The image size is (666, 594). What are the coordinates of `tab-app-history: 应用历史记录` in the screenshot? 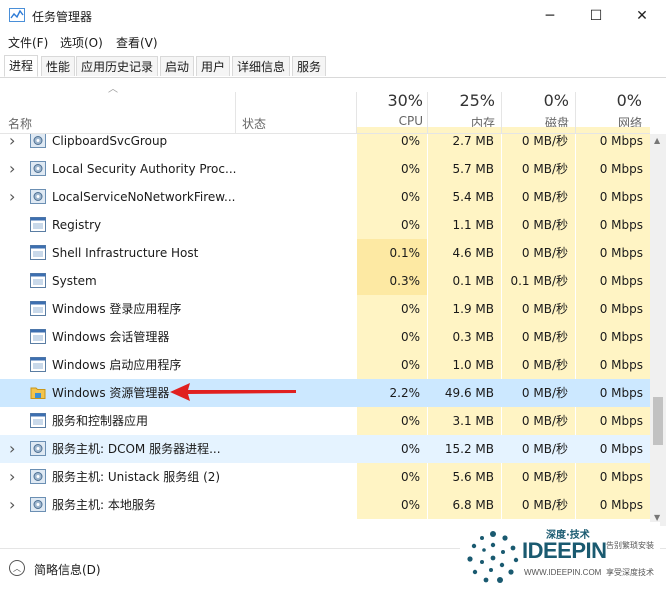 It's located at (117, 66).